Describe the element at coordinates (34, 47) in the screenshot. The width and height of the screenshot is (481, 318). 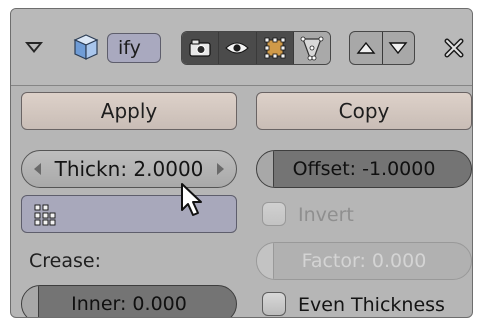
I see `collapse-triangle-icon` at that location.